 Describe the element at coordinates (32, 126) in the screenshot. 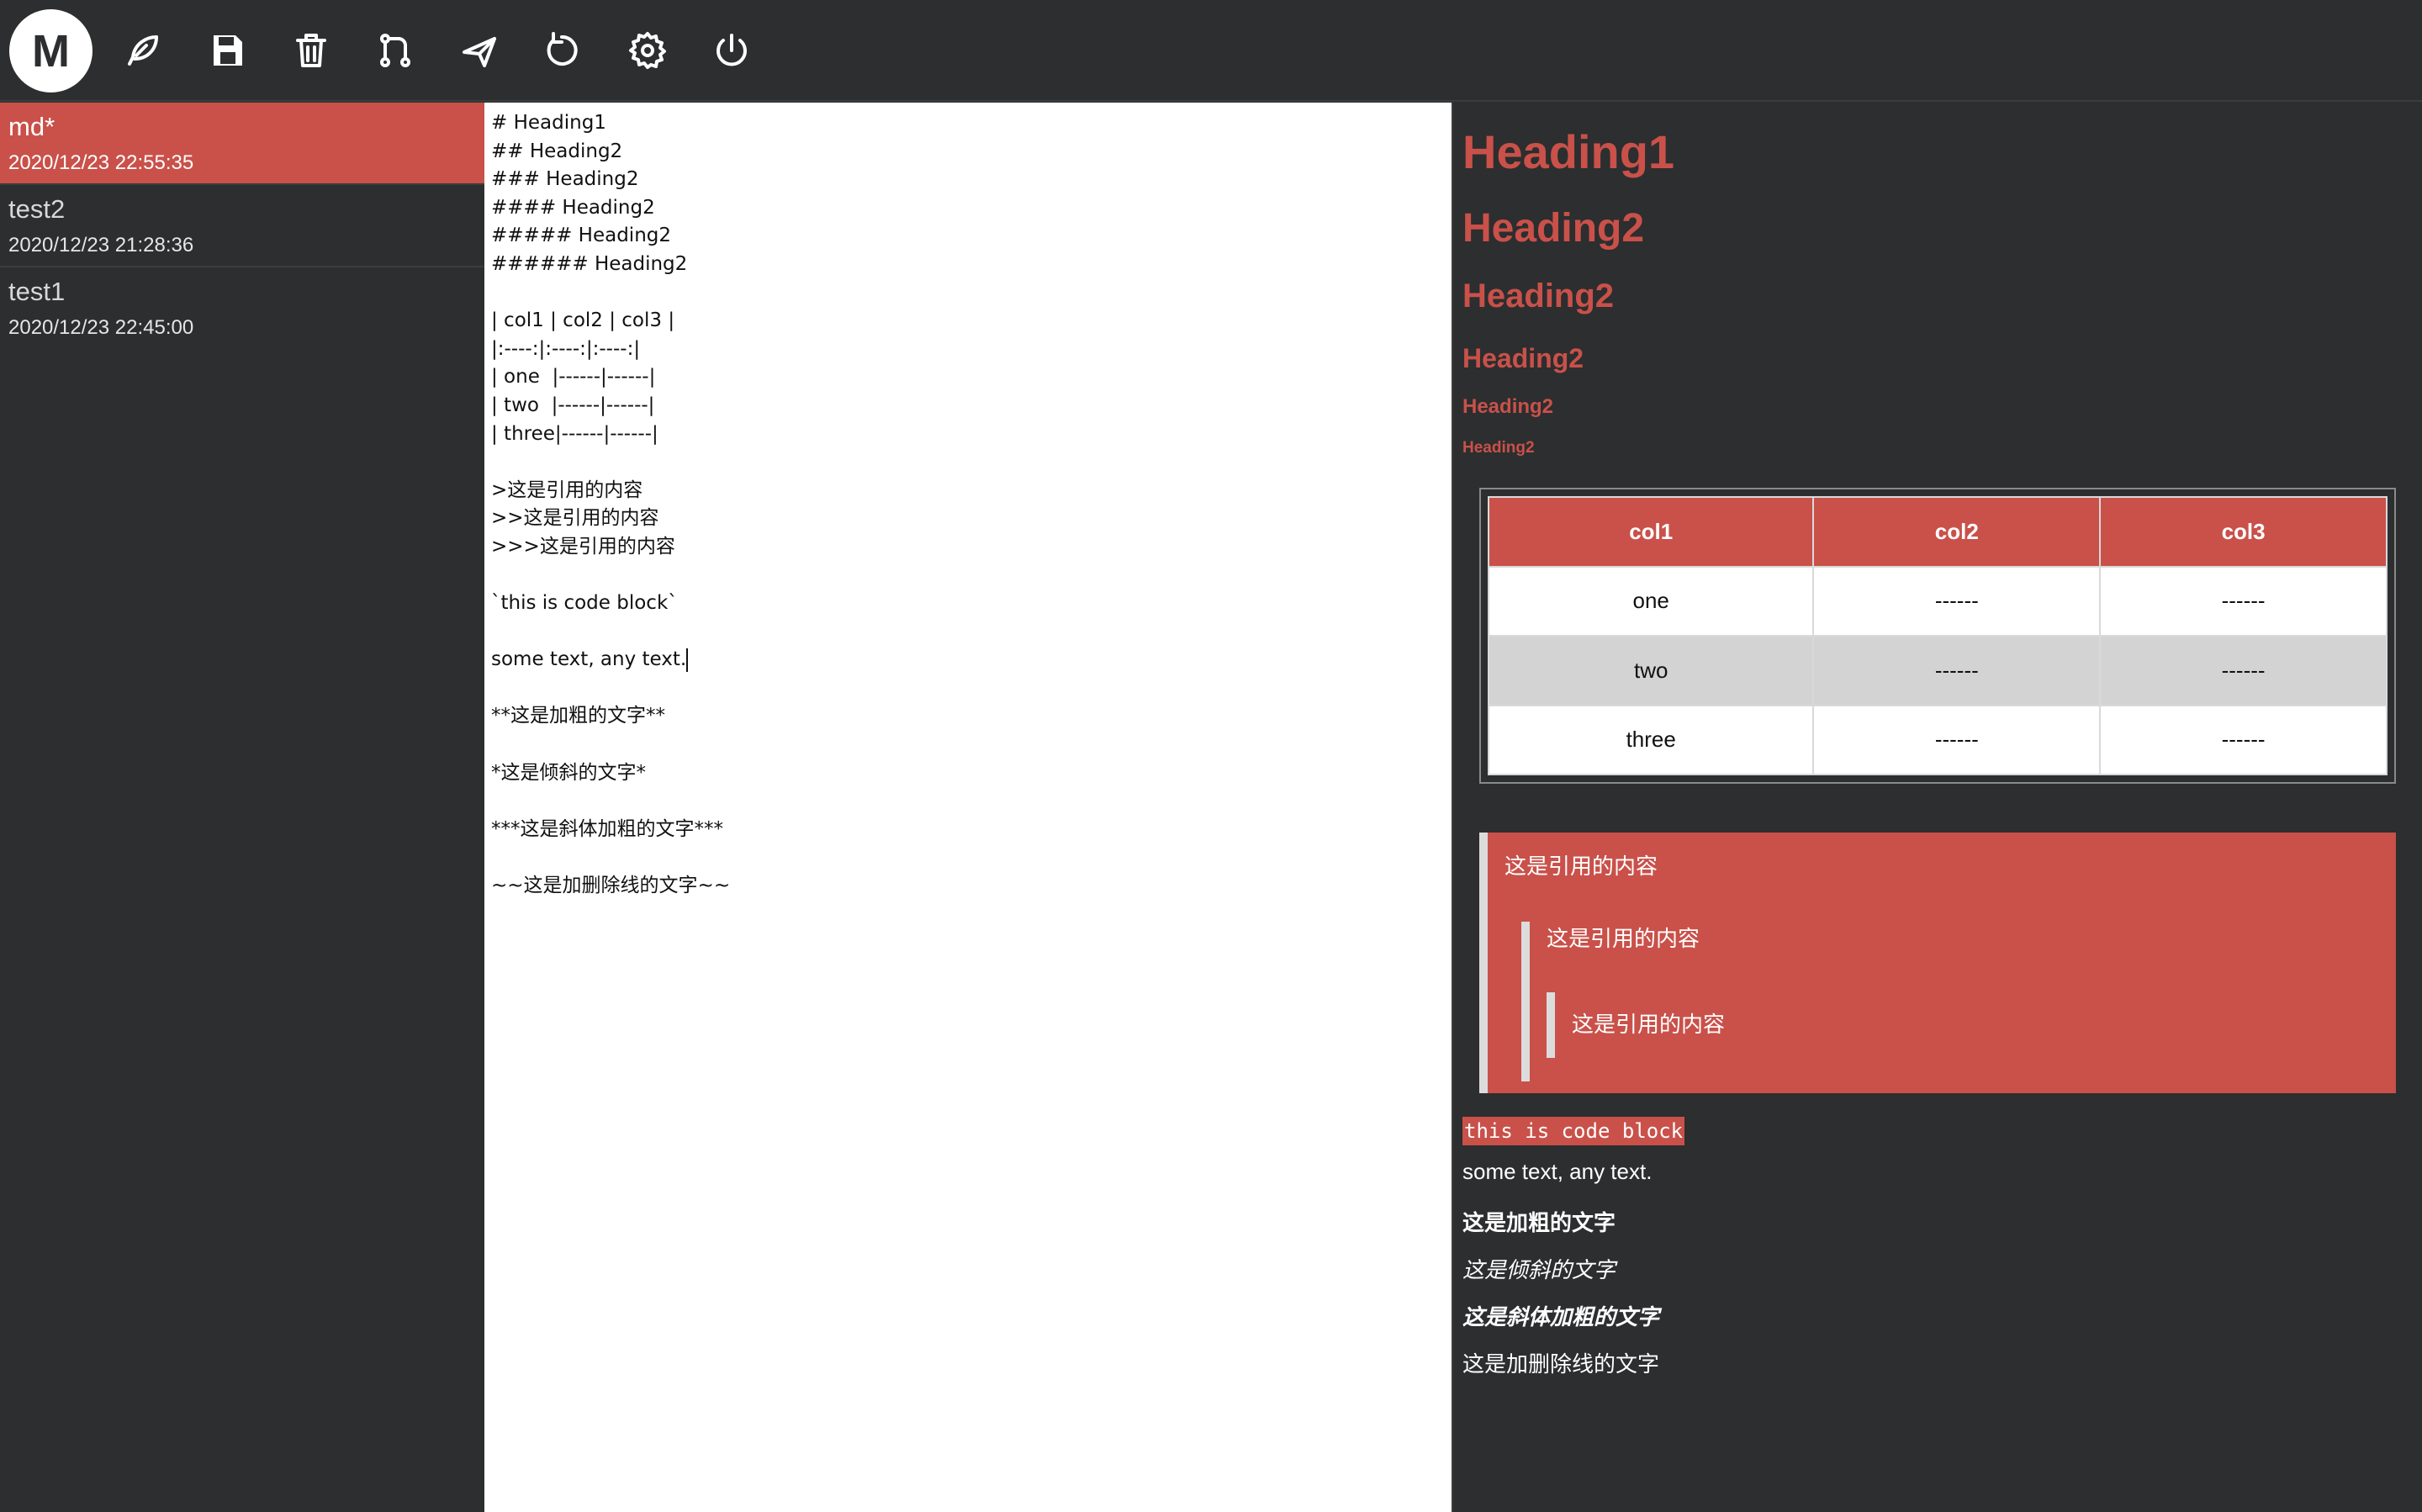

I see `file-name: md*` at that location.